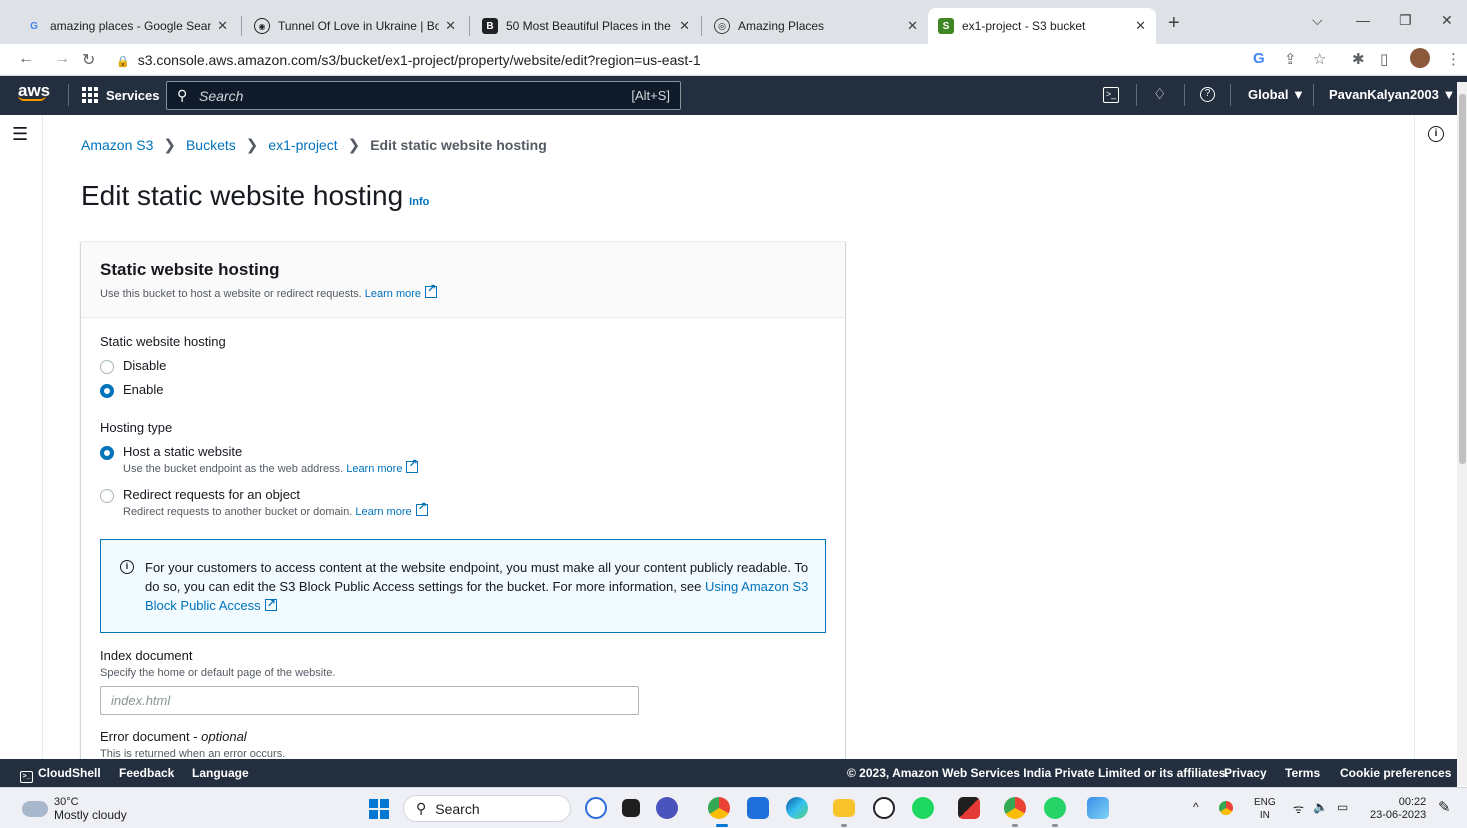  I want to click on google-favicon-icon: G, so click(34, 26).